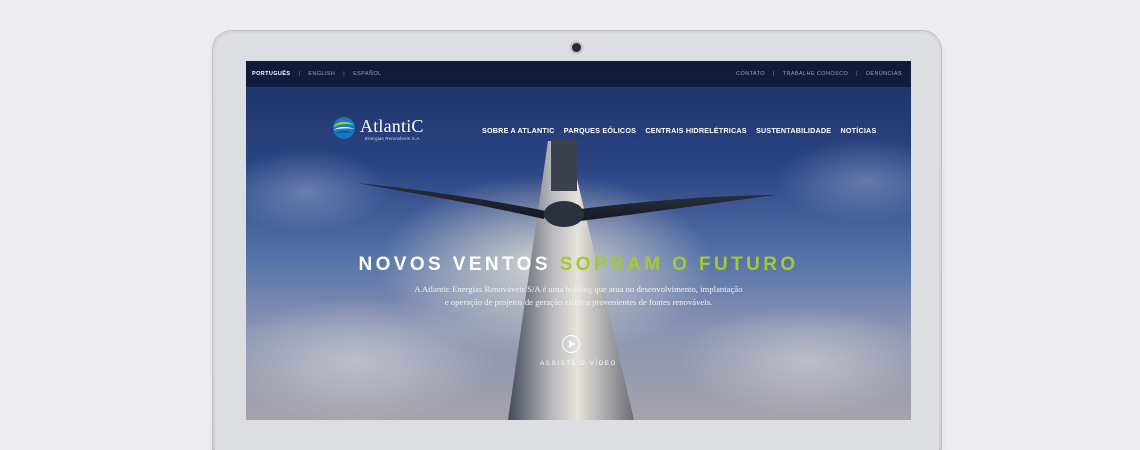  I want to click on turbine-nacelle, so click(564, 165).